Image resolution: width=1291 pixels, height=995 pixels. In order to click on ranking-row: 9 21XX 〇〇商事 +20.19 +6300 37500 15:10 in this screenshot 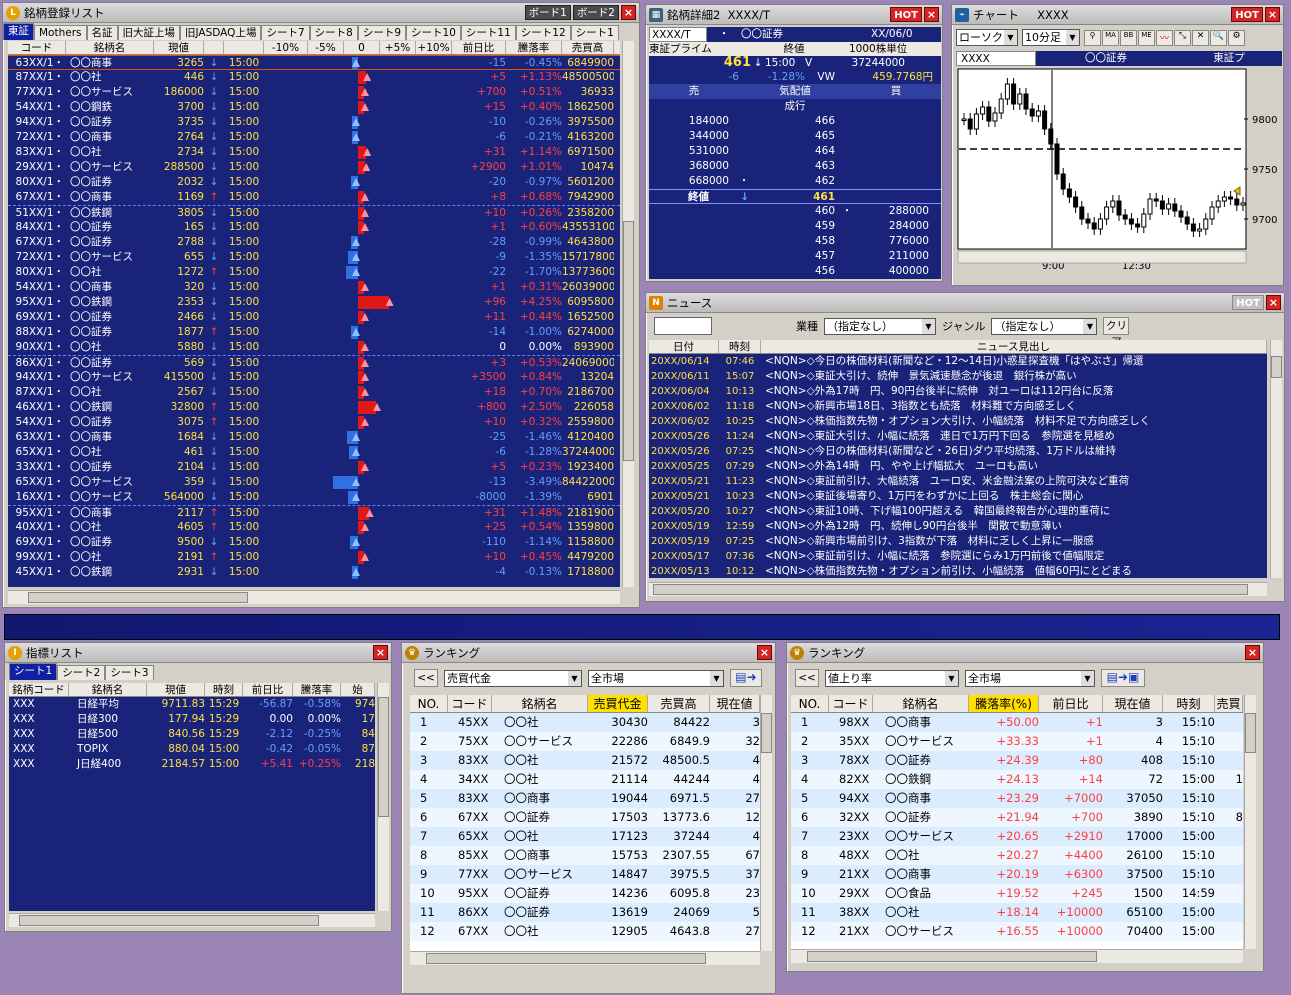, I will do `click(1017, 874)`.